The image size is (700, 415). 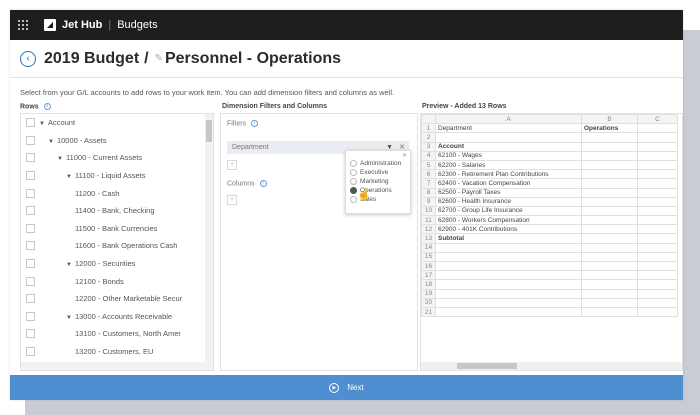 What do you see at coordinates (117, 352) in the screenshot?
I see `tree-row: 13200 - Customers, EU` at bounding box center [117, 352].